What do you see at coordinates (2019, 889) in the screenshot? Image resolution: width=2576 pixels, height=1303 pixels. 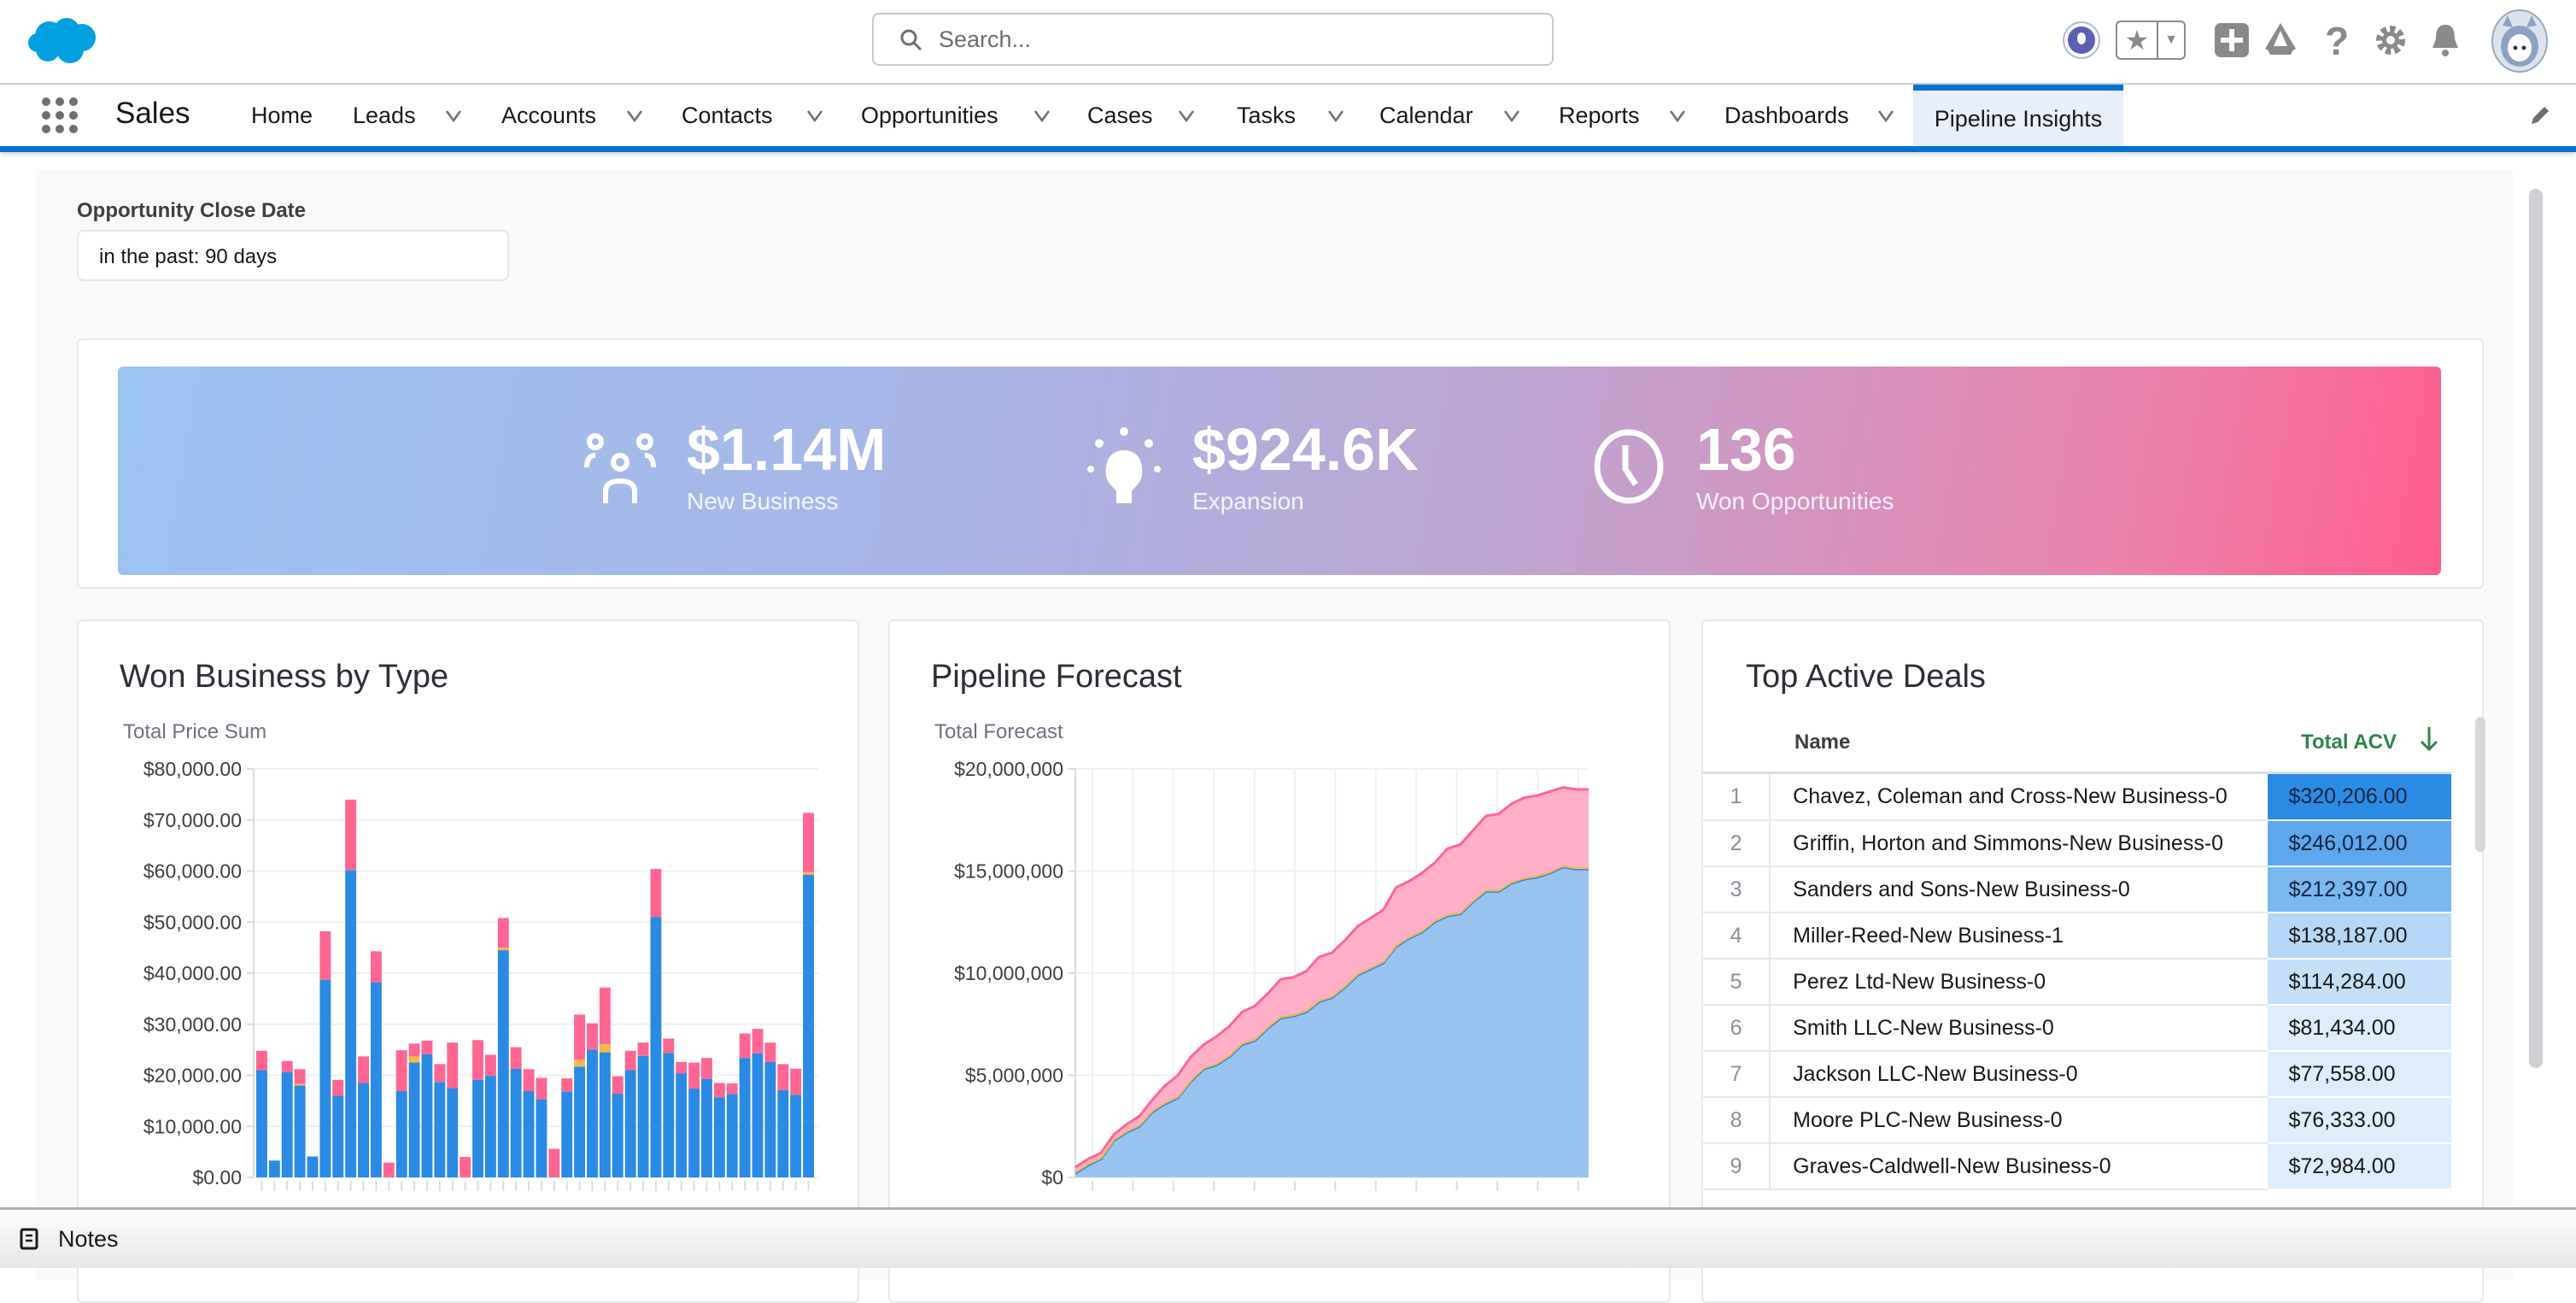 I see `deal-name: Sanders and Sons-New Business-0` at bounding box center [2019, 889].